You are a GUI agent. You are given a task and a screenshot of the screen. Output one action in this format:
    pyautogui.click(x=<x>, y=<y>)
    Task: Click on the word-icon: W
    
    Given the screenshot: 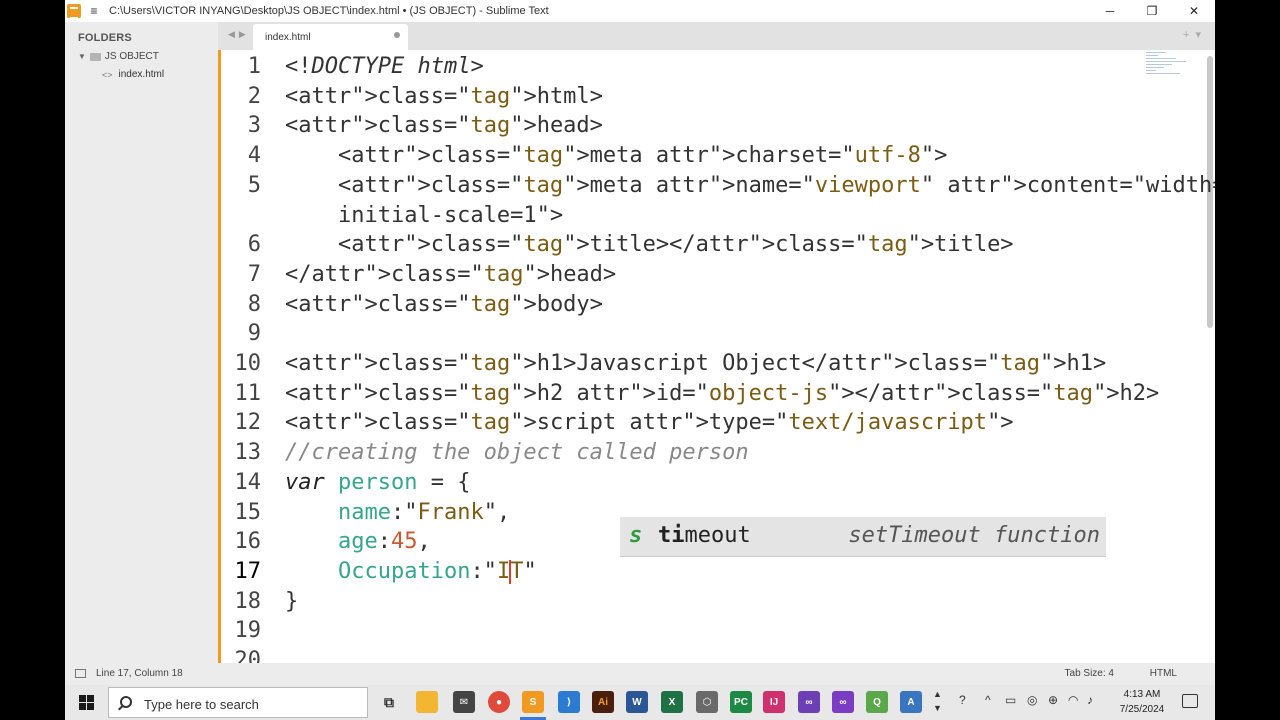 What is the action you would take?
    pyautogui.click(x=637, y=702)
    